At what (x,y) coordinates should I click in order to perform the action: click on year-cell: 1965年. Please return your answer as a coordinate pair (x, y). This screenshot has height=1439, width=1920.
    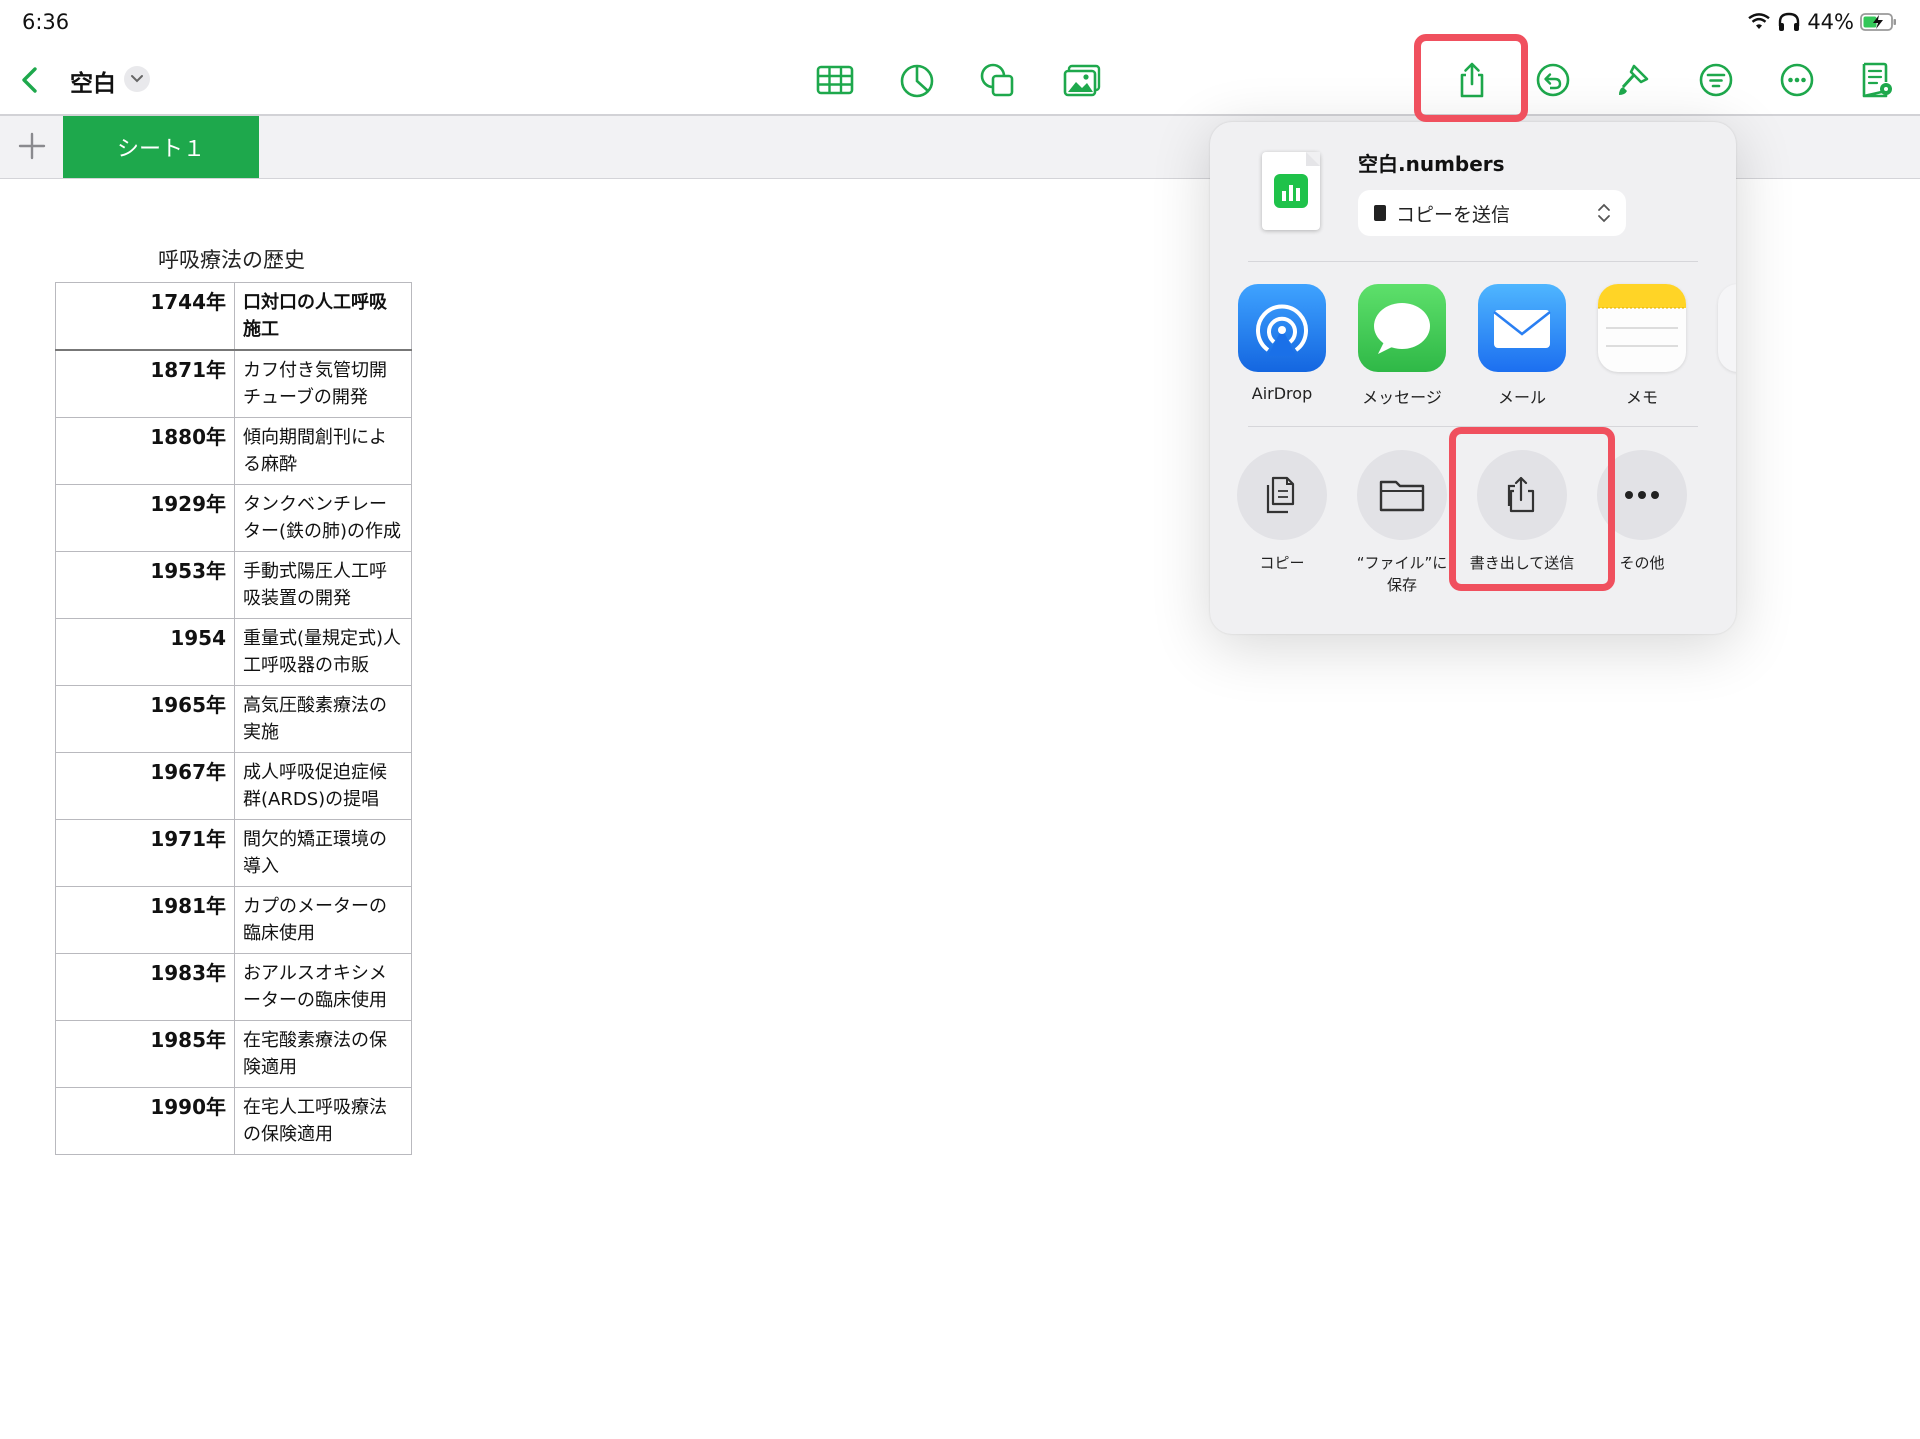
    Looking at the image, I should click on (145, 719).